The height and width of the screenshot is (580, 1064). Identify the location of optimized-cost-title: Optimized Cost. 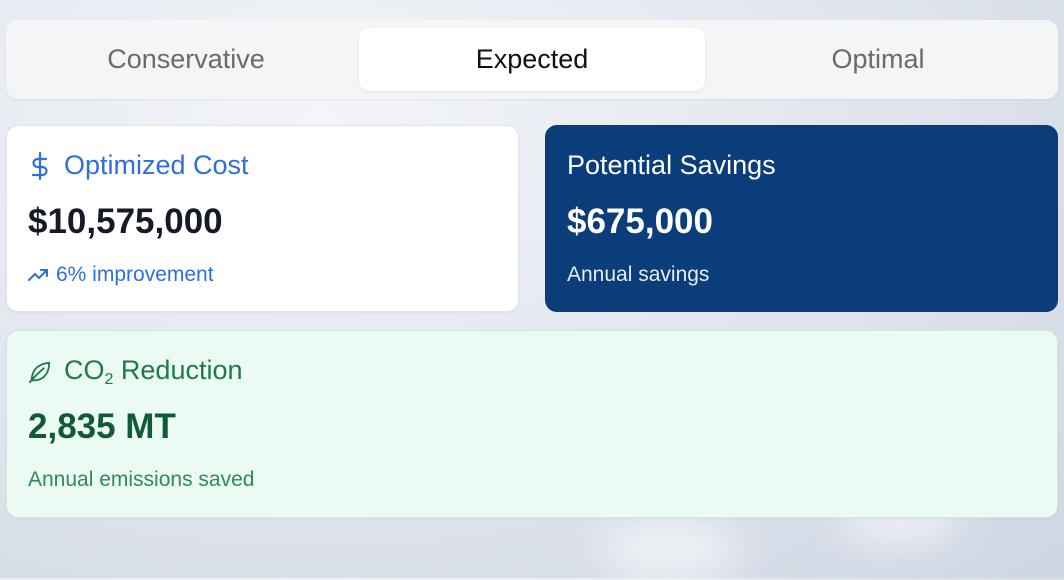
(156, 165).